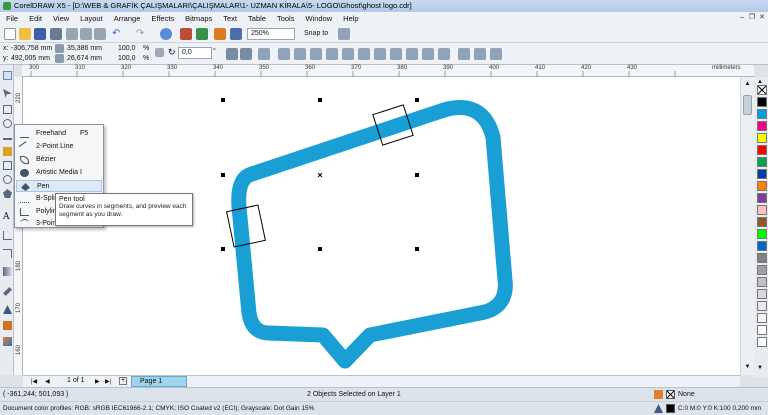  What do you see at coordinates (232, 54) in the screenshot?
I see `mirror-horizontal-icon` at bounding box center [232, 54].